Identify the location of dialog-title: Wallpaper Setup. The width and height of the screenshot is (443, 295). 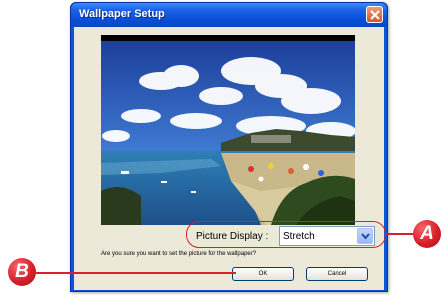
(122, 14).